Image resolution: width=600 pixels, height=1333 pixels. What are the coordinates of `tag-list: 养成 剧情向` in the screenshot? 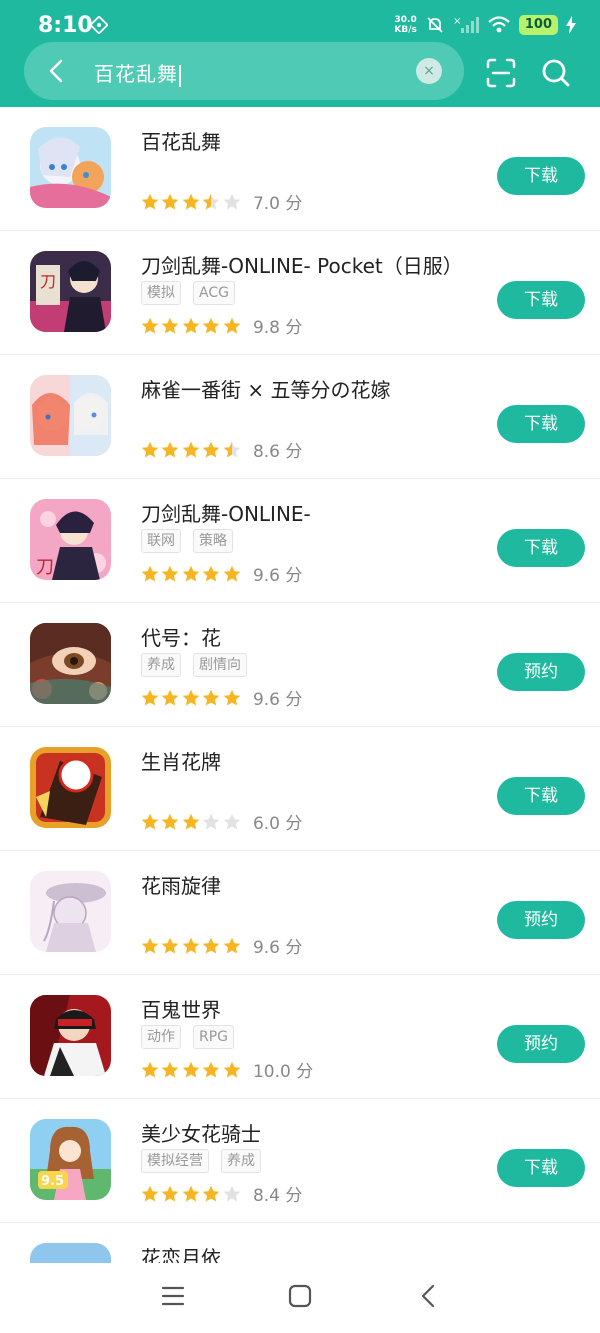 It's located at (194, 665).